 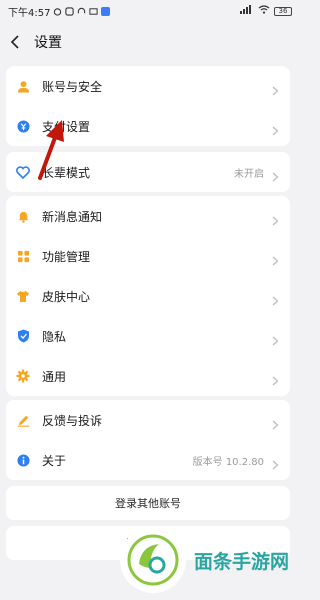 I want to click on settings-item-about: 关于 版本号 10.2.80, so click(x=148, y=460).